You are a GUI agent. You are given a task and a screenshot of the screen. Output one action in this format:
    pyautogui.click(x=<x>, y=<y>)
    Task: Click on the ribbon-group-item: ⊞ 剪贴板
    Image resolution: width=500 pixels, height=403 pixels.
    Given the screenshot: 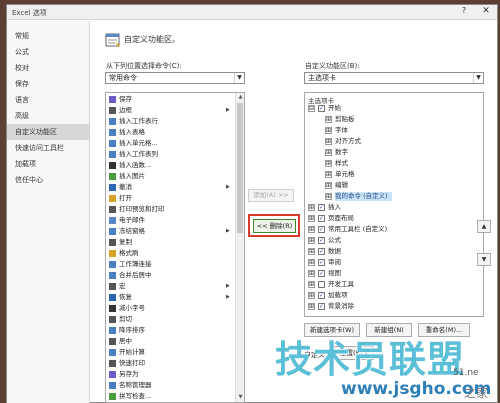 What is the action you would take?
    pyautogui.click(x=394, y=119)
    